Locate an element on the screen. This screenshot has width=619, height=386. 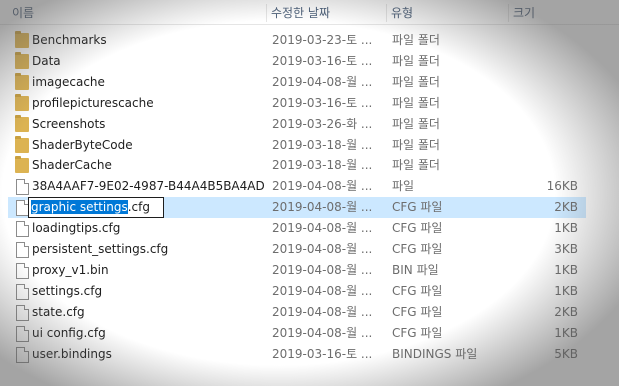
file-name: Screenshots is located at coordinates (69, 123).